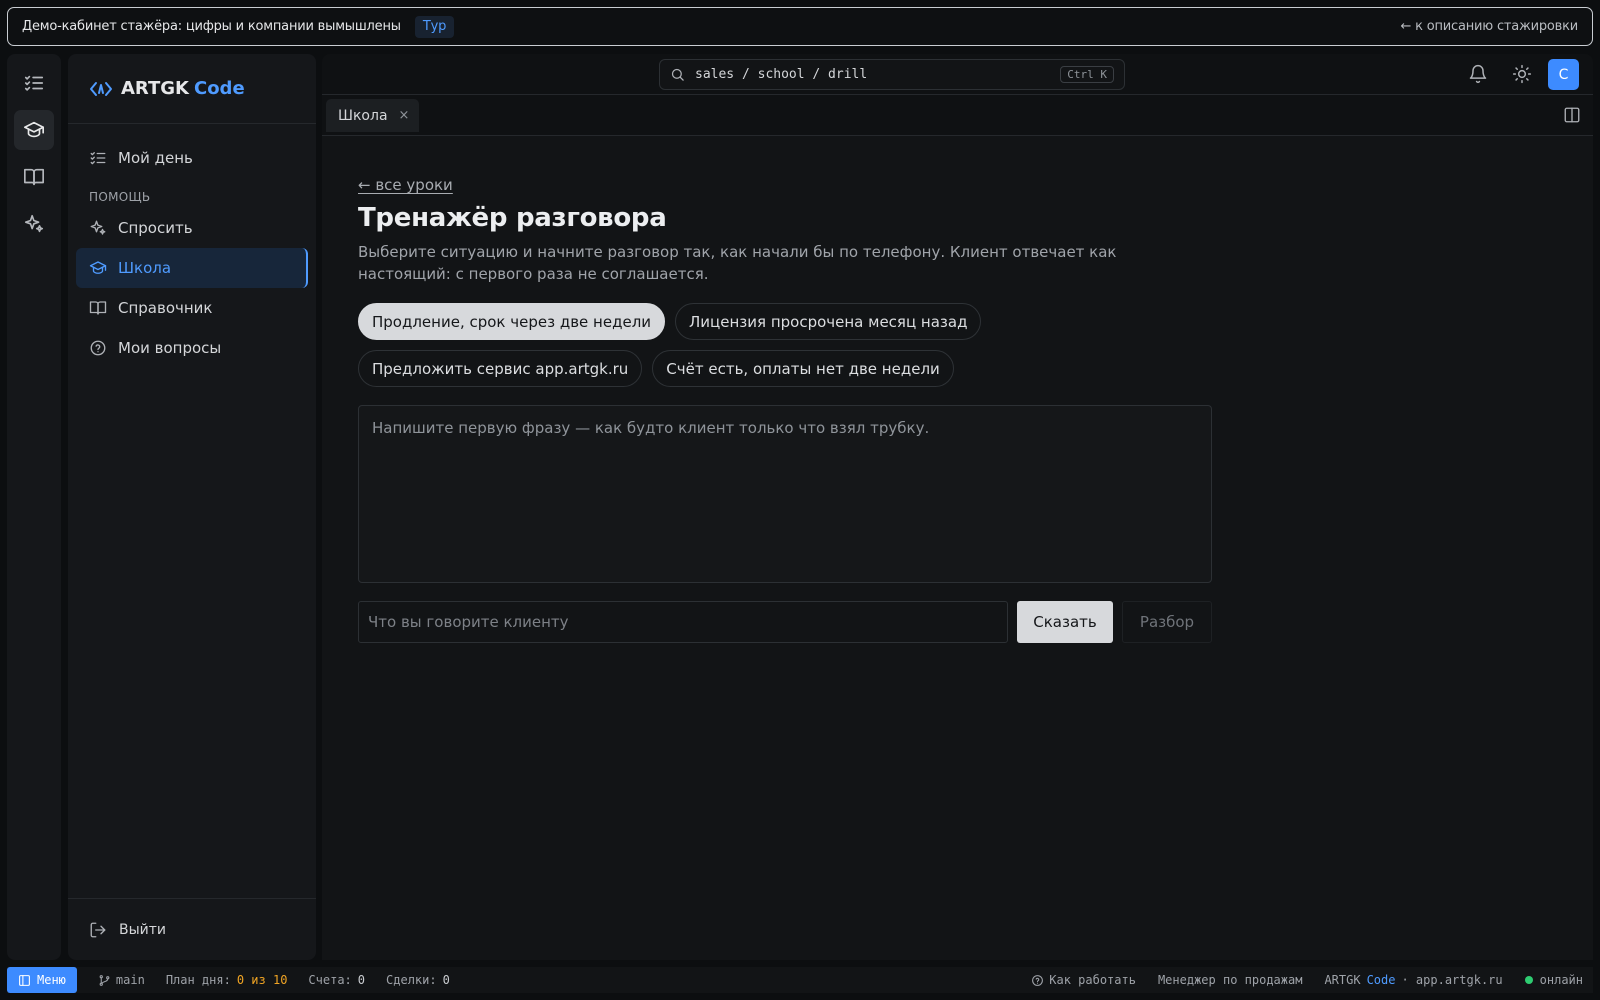  I want to click on tab-label: Школа, so click(363, 115).